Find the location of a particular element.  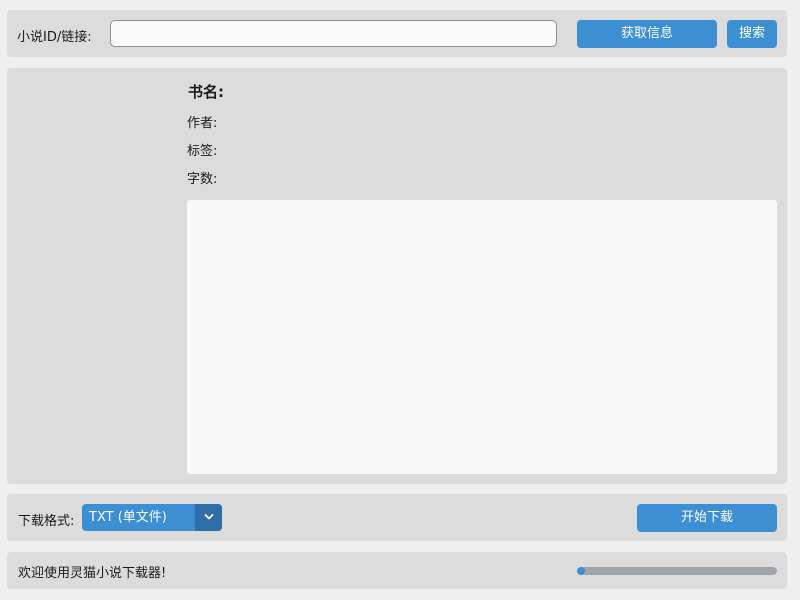

book-wordcount-label: 字数: is located at coordinates (202, 179).